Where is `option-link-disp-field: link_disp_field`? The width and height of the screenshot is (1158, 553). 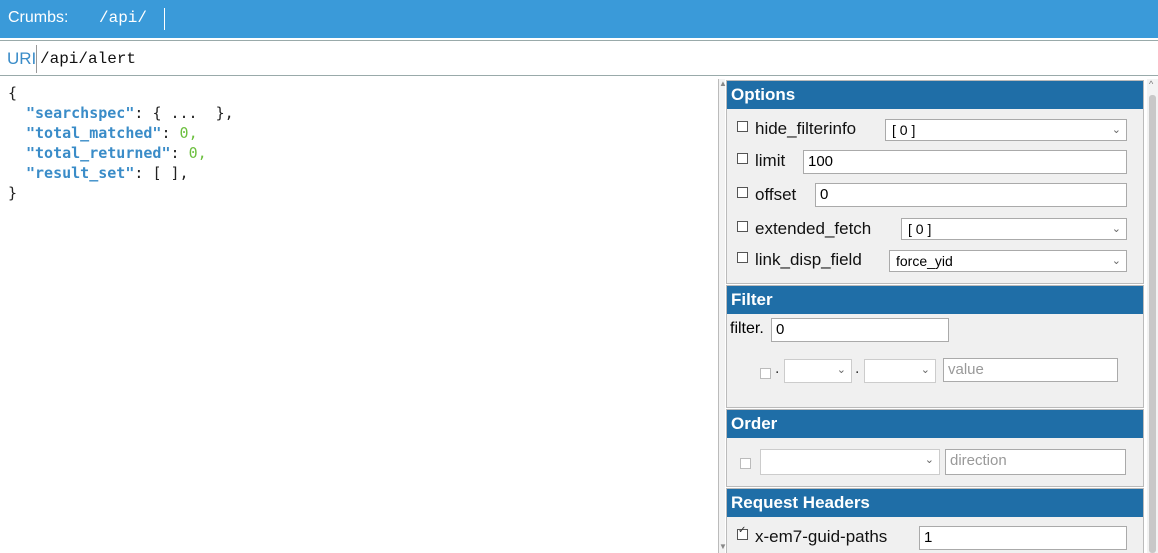
option-link-disp-field: link_disp_field is located at coordinates (799, 262).